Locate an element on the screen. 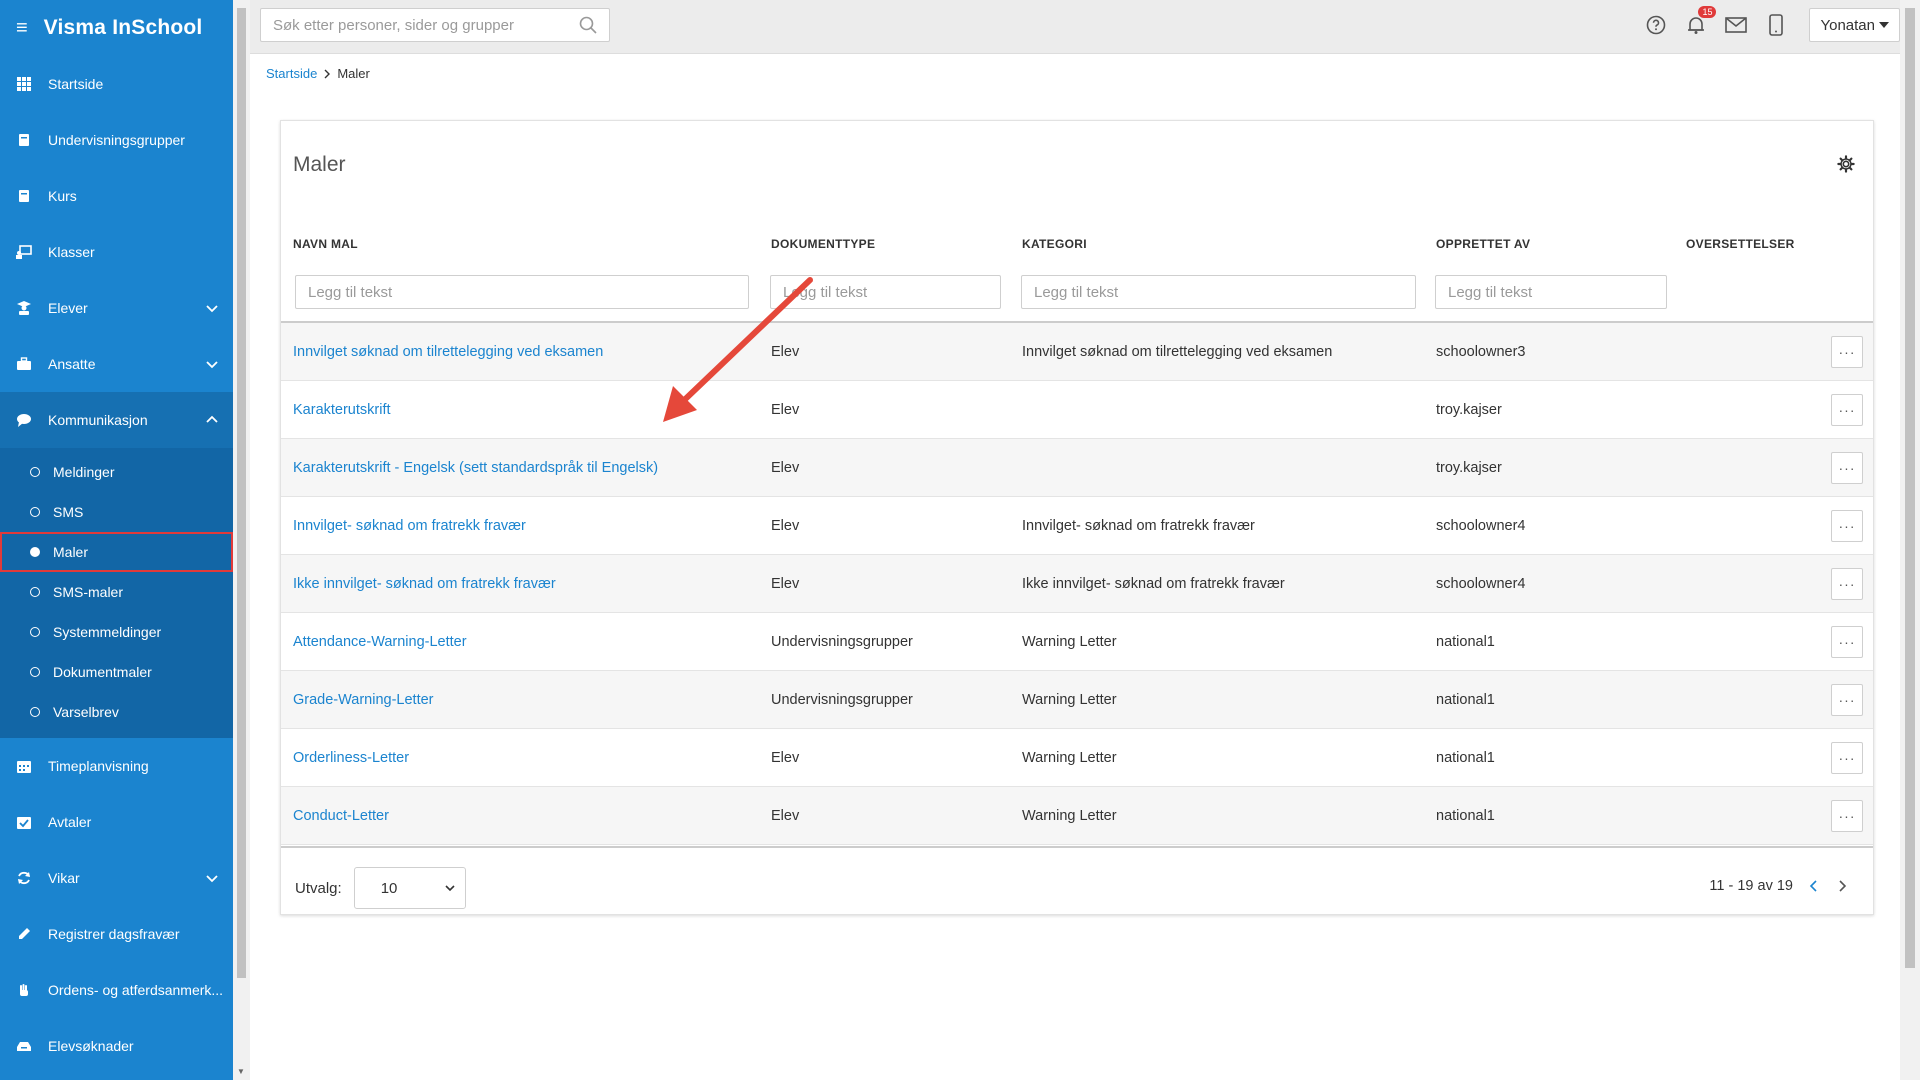  sidebar-item-klasser: Klasser is located at coordinates (116, 252).